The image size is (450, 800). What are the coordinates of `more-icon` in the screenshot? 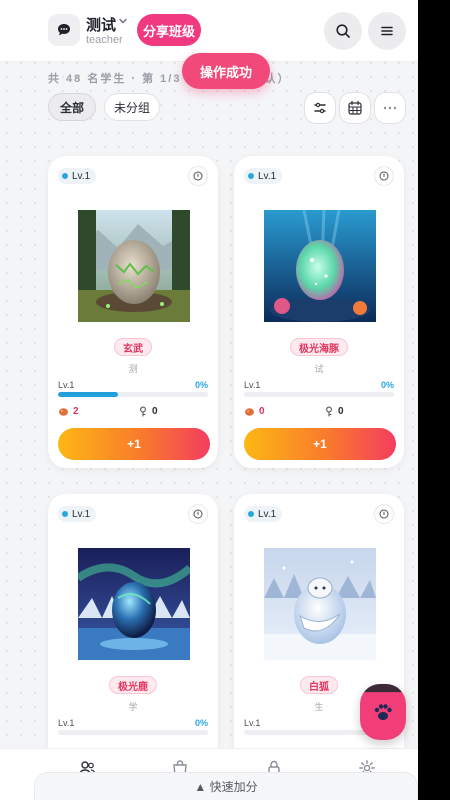 It's located at (390, 108).